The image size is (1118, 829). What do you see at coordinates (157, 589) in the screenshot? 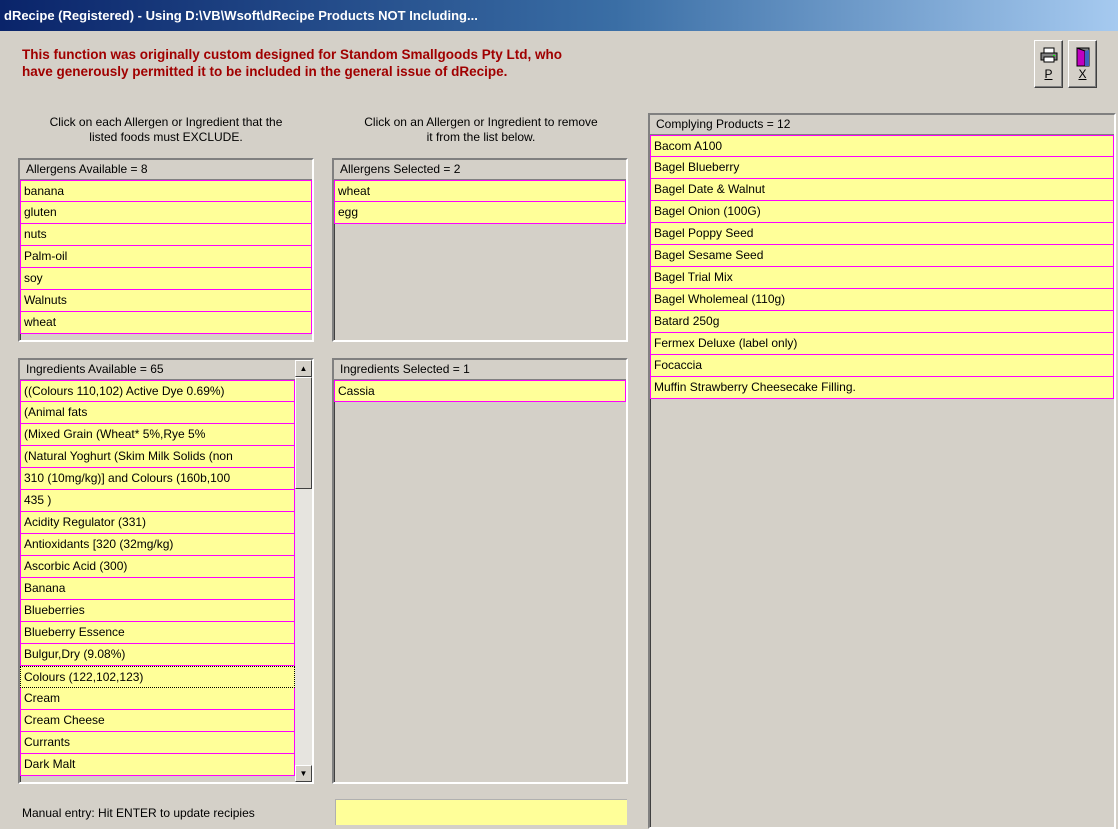
I see `list-item: Banana` at bounding box center [157, 589].